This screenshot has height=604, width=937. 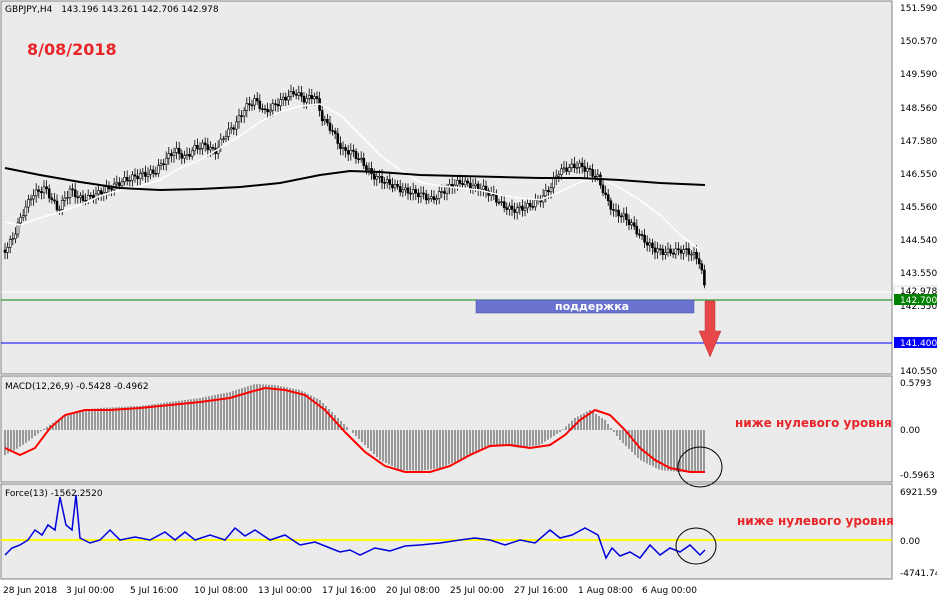 I want to click on date-label-5: 13 Jul 00:00, so click(x=285, y=591).